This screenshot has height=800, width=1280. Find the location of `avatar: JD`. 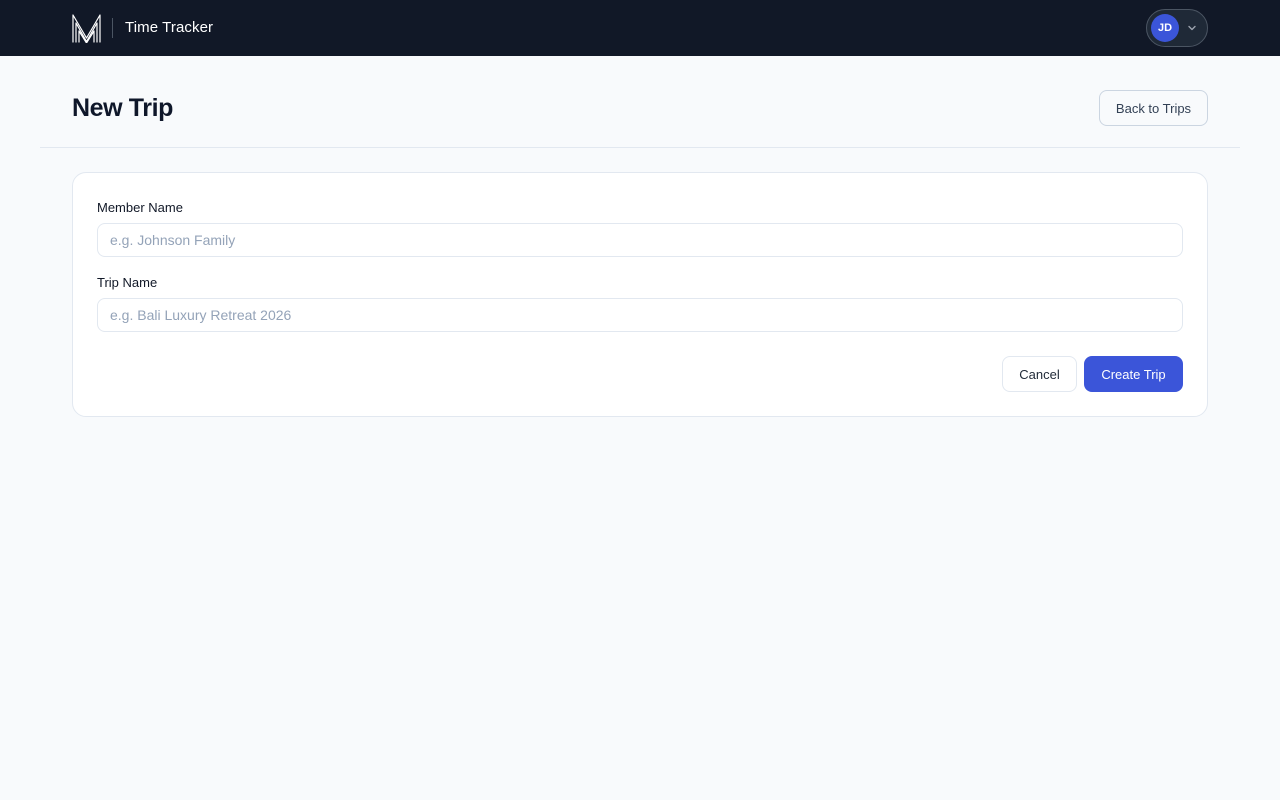

avatar: JD is located at coordinates (1165, 28).